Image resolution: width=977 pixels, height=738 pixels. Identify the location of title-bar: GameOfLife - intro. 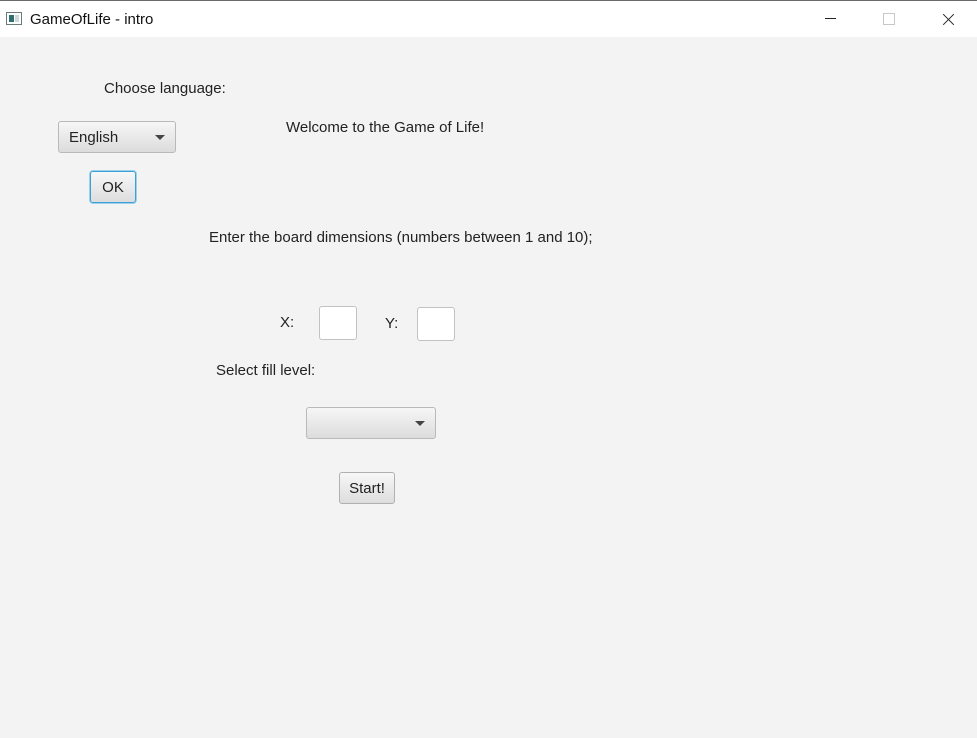
(488, 18).